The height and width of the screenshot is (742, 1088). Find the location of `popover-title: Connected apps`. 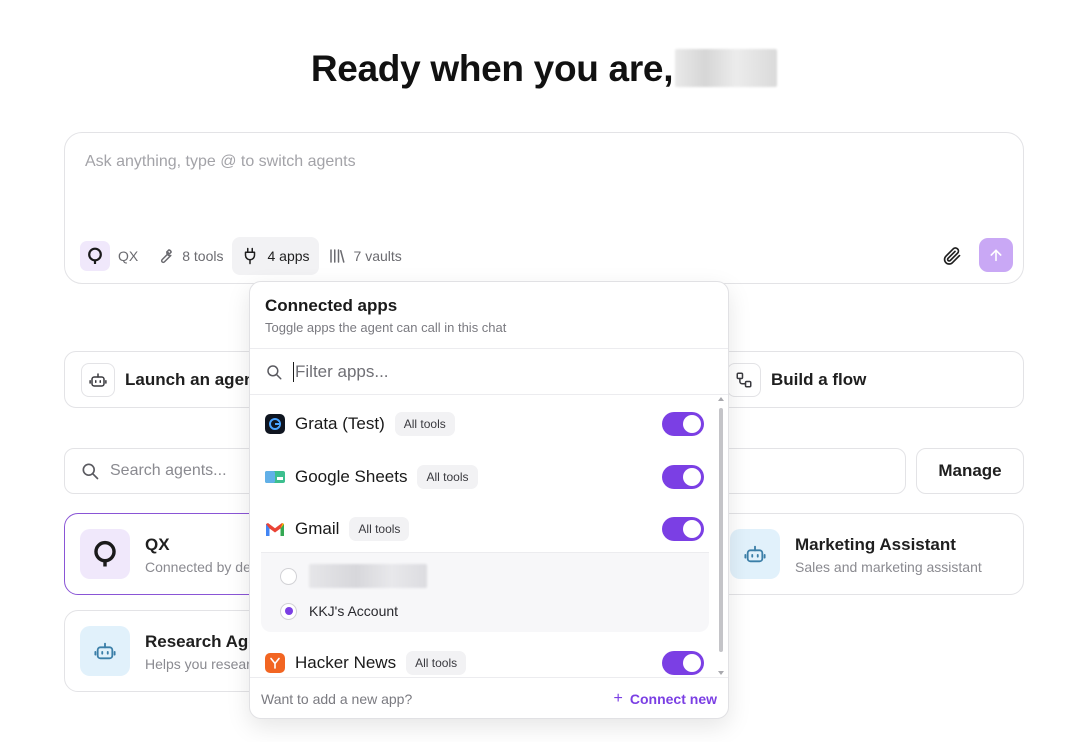

popover-title: Connected apps is located at coordinates (331, 305).